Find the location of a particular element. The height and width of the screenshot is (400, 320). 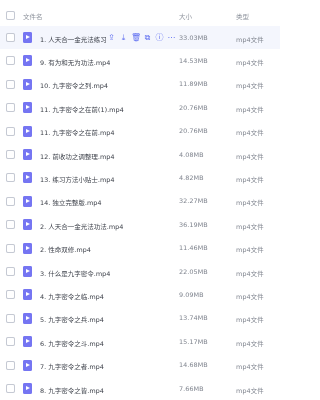

file-row: 1. 人天合一金光法练习.mp4⇪⤓🗑⧉ⓘ⋯33.03MB mp4文件 is located at coordinates (140, 37).